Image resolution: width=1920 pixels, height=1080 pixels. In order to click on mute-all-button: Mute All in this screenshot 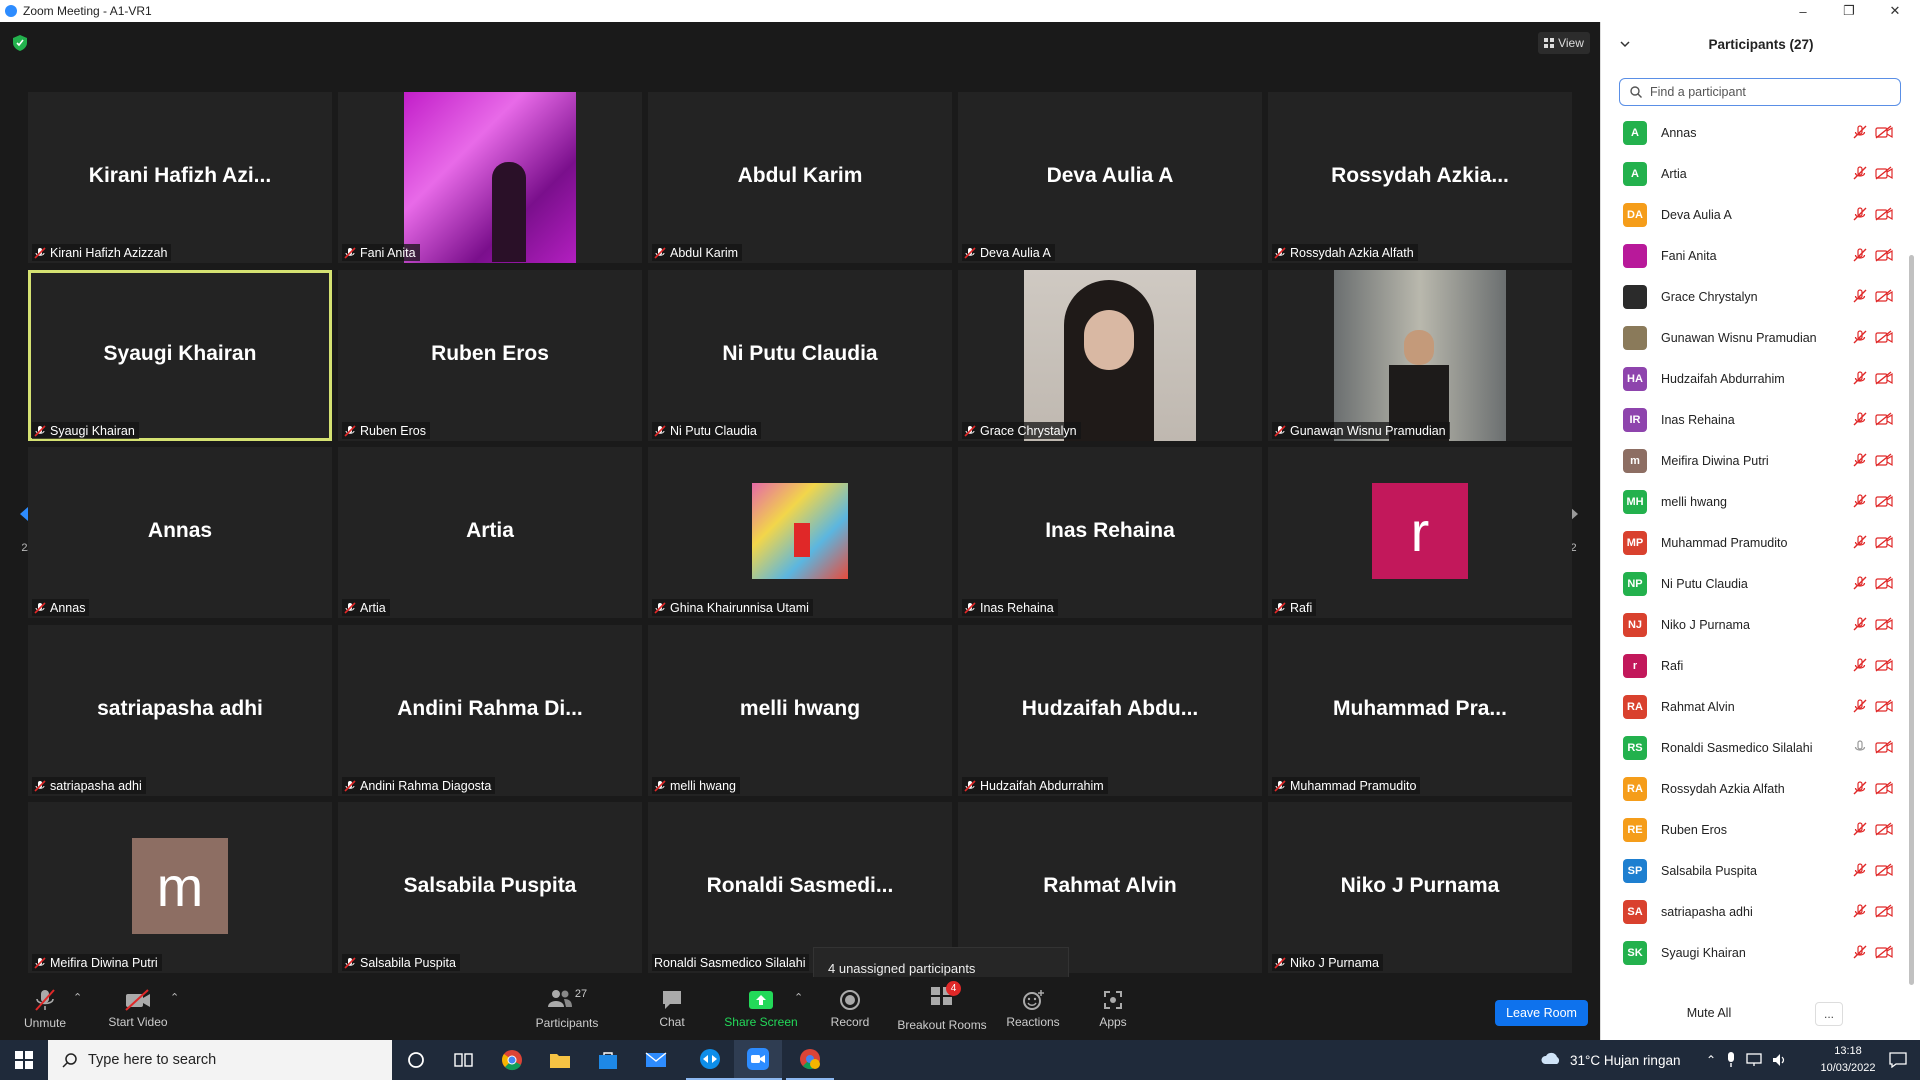, I will do `click(1709, 1013)`.